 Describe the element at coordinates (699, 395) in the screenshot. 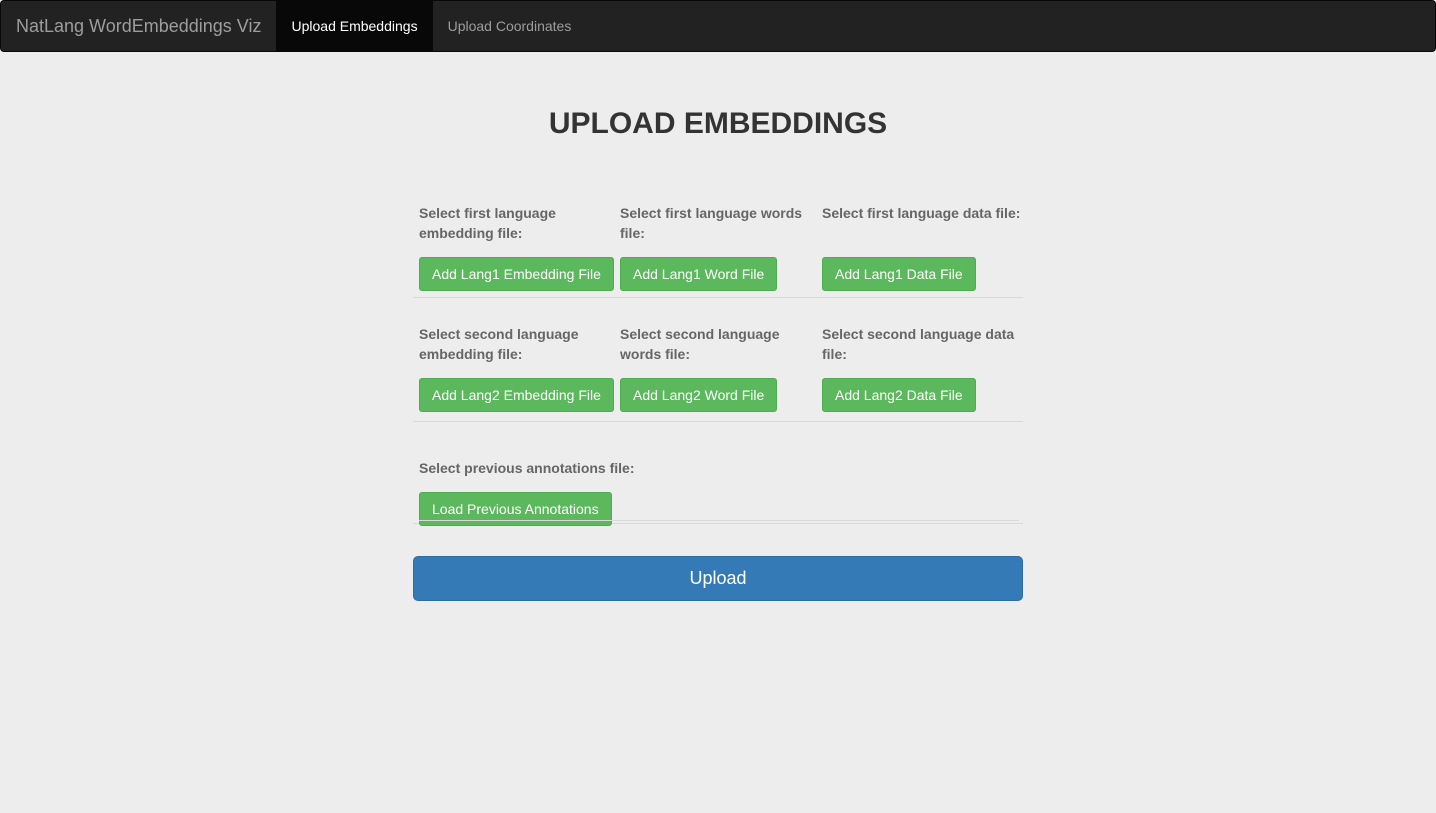

I see `add-lang2-word-button: Add Lang2 Word File` at that location.